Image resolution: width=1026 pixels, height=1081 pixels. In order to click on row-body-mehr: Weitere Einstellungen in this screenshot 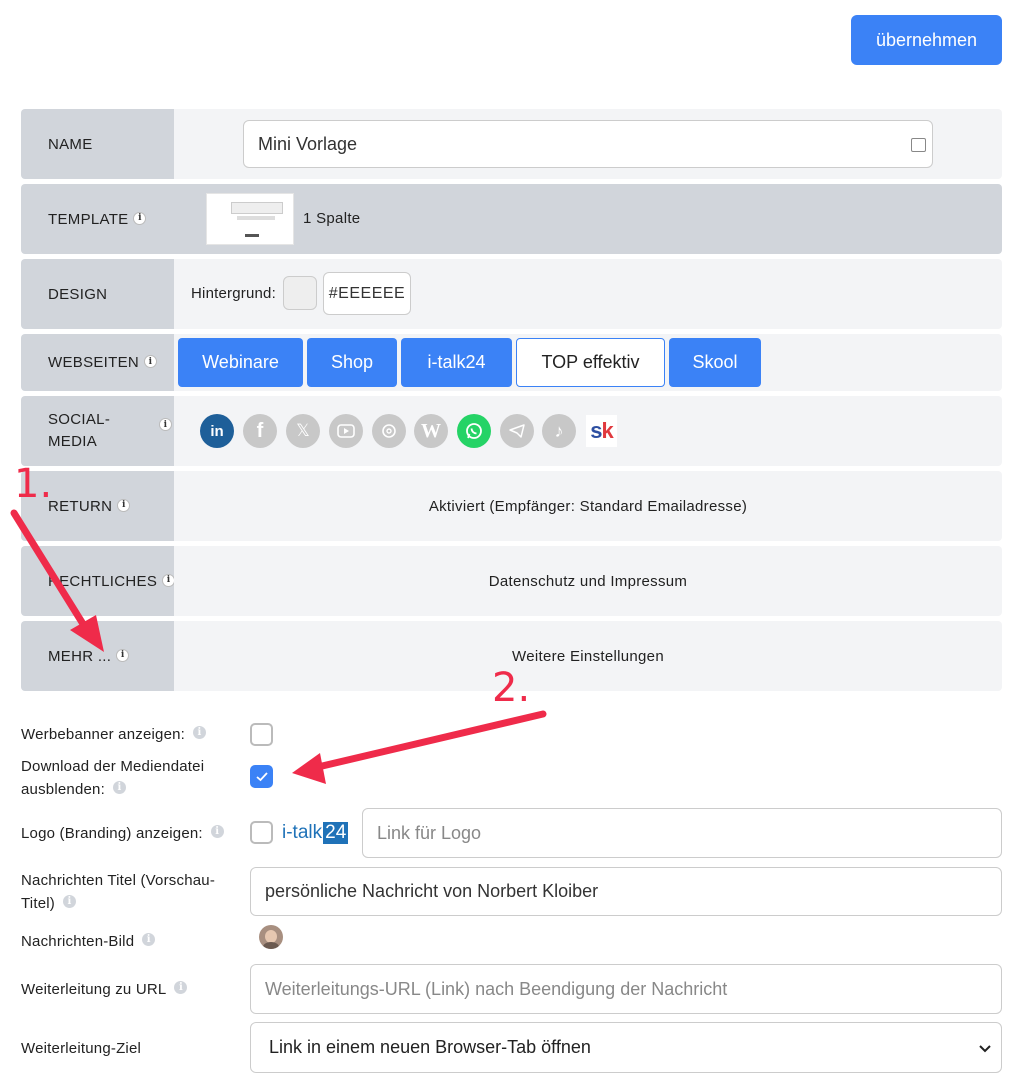, I will do `click(588, 656)`.